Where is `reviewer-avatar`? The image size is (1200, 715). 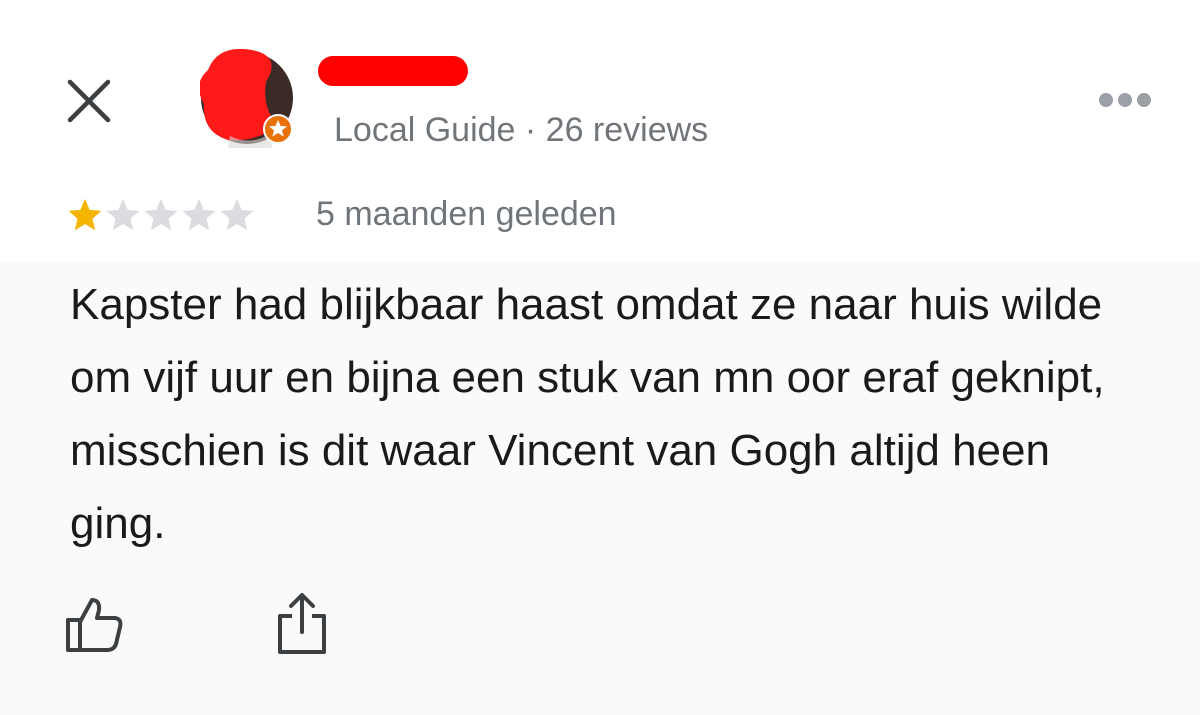 reviewer-avatar is located at coordinates (247, 100).